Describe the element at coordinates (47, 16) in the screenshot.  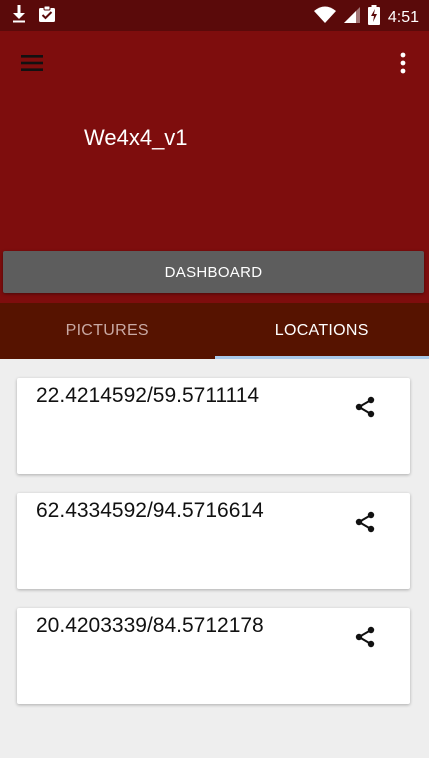
I see `clipboard-check-icon` at that location.